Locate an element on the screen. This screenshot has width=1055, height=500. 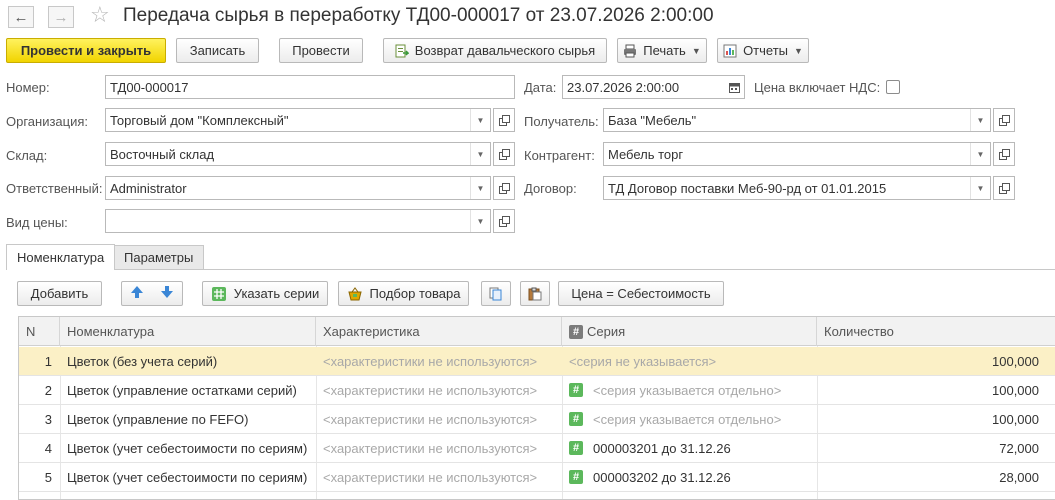
row-number: 1 is located at coordinates (48, 361).